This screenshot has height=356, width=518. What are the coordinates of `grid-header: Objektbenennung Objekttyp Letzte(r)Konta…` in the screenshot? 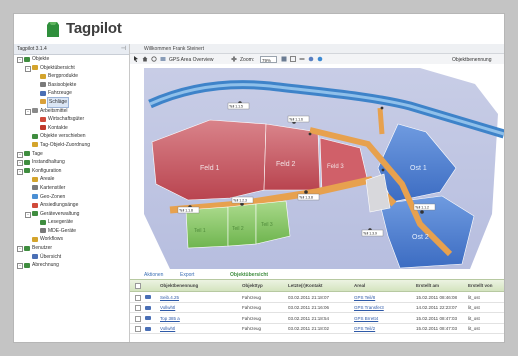 It's located at (317, 285).